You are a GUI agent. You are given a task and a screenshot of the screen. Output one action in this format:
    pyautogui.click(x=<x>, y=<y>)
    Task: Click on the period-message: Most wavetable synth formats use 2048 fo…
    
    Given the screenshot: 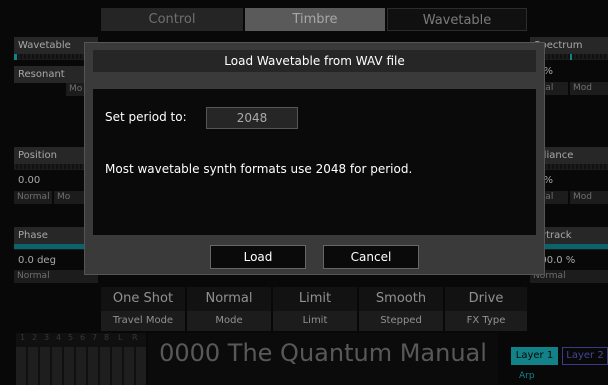 What is the action you would take?
    pyautogui.click(x=259, y=169)
    